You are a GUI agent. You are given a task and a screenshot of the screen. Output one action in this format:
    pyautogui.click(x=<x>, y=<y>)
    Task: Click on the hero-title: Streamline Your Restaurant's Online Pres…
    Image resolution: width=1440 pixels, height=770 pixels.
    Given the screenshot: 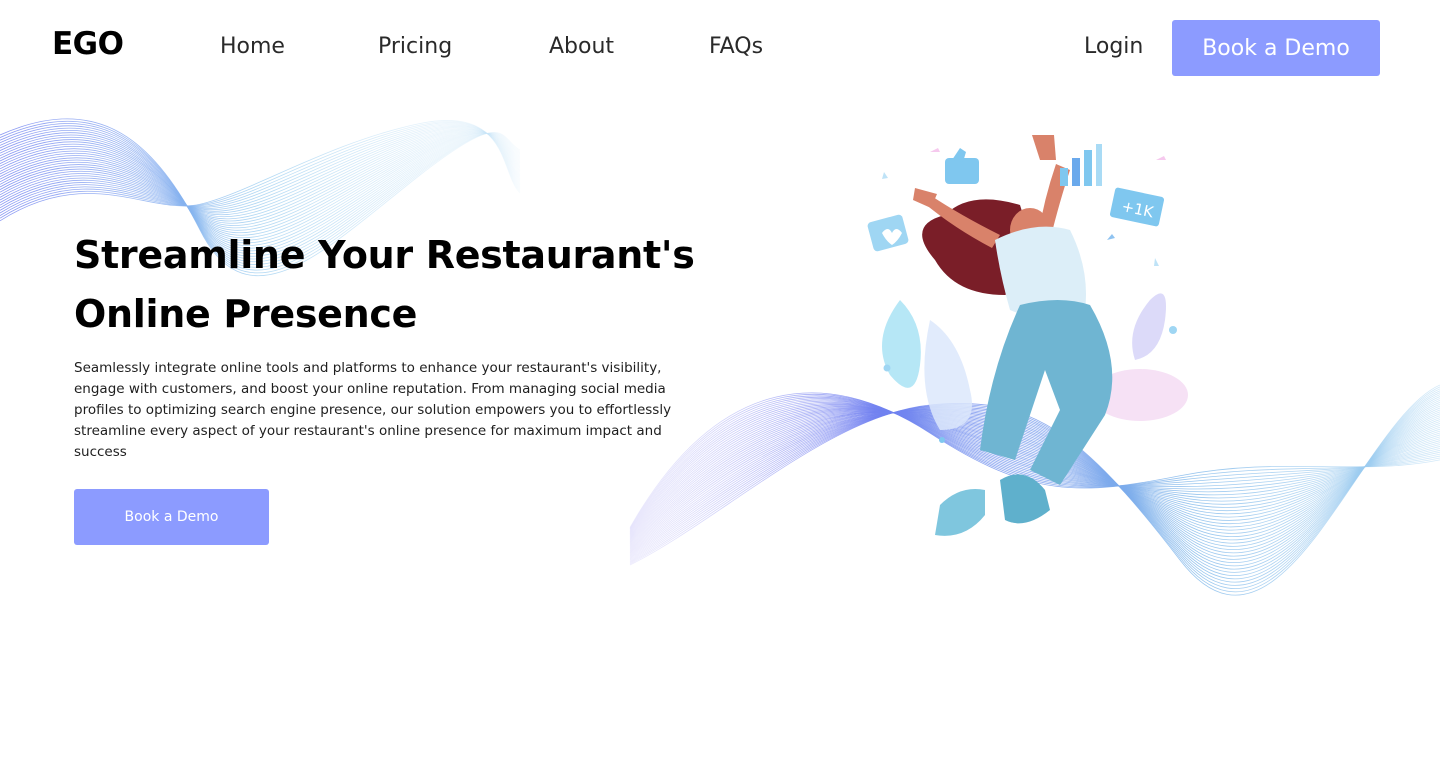 What is the action you would take?
    pyautogui.click(x=384, y=284)
    